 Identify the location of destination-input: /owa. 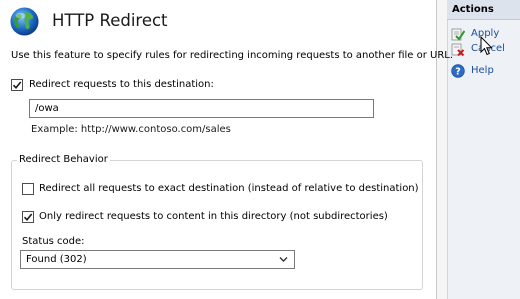
(201, 108).